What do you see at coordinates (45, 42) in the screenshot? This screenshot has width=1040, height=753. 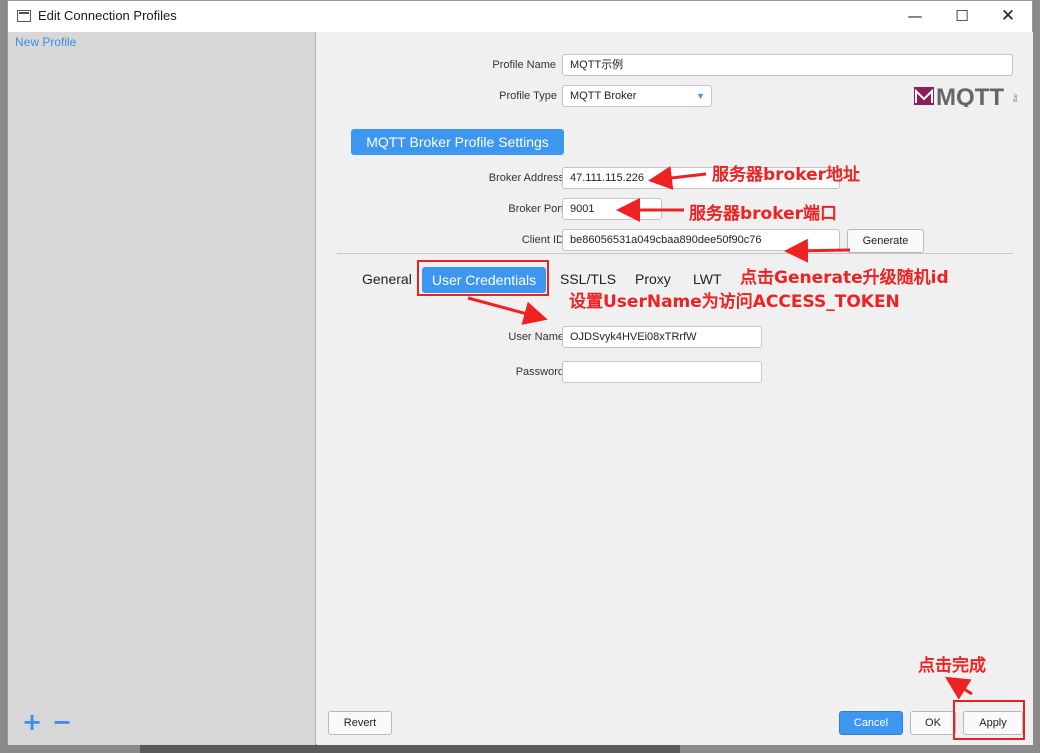 I see `sidebar-item-new-profile: New Profile` at bounding box center [45, 42].